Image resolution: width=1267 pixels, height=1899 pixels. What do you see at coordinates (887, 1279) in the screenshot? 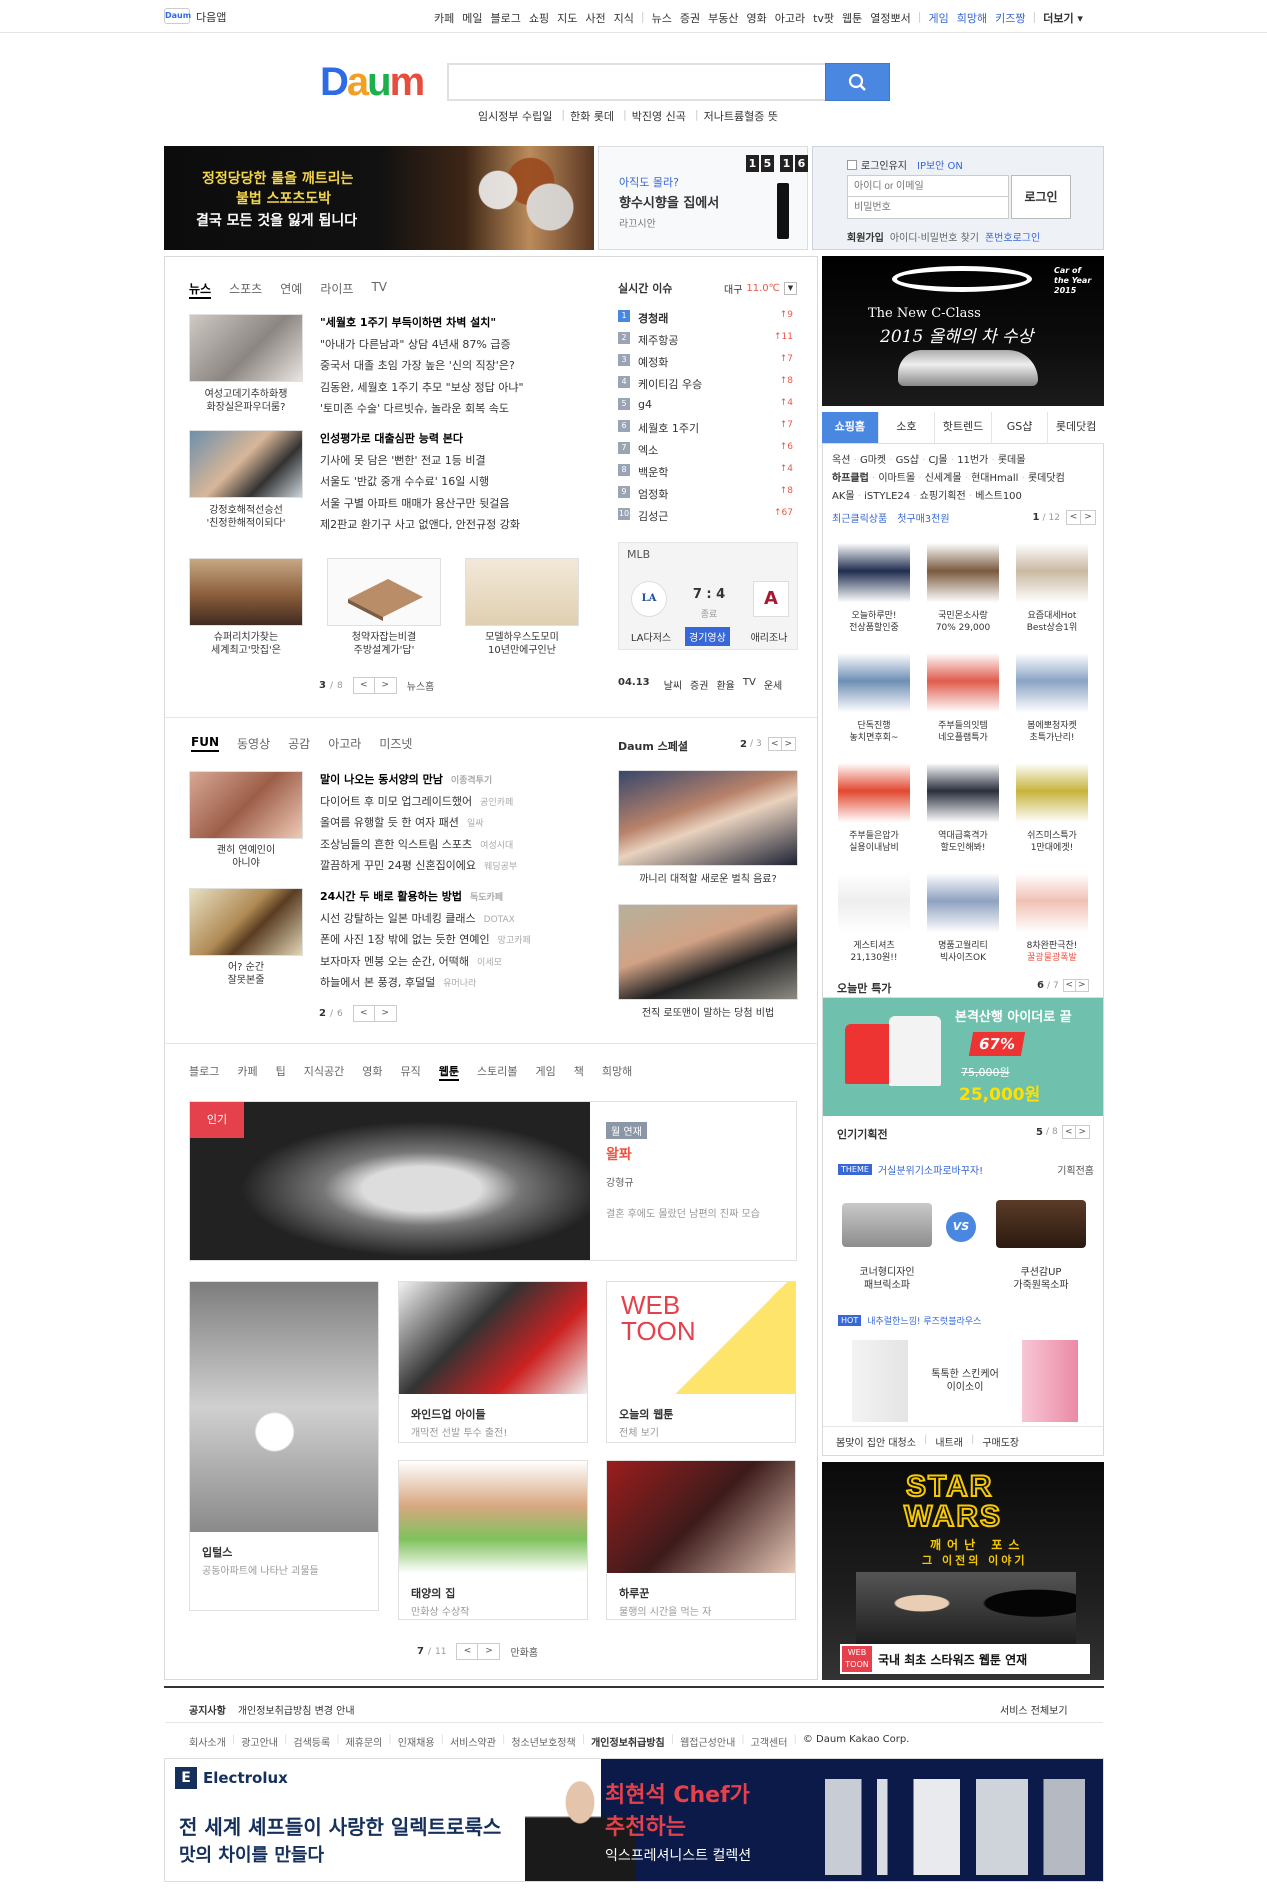
I see `sofa-1-caption: 코너형디자인 패브릭소파` at bounding box center [887, 1279].